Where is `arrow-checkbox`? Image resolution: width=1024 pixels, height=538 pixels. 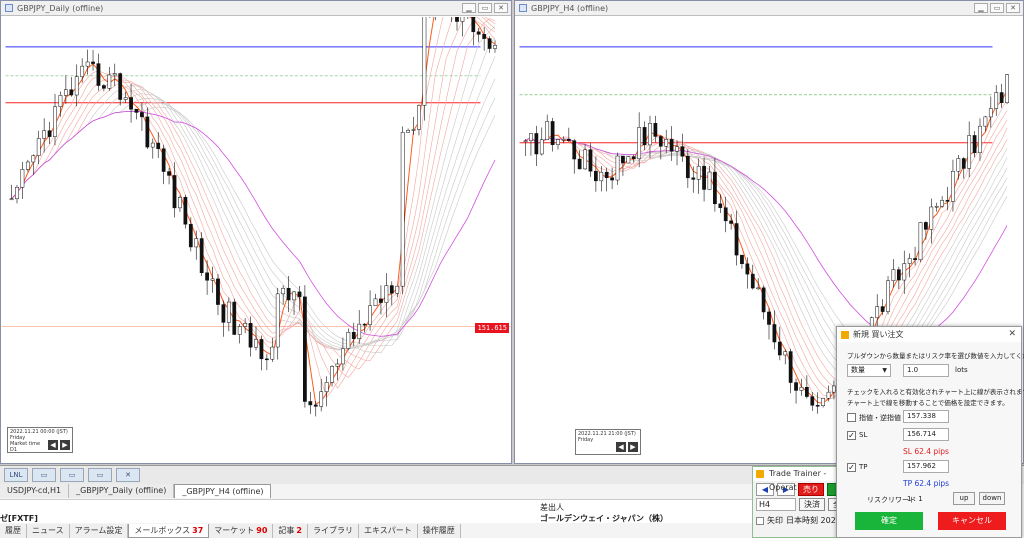
arrow-checkbox is located at coordinates (760, 520).